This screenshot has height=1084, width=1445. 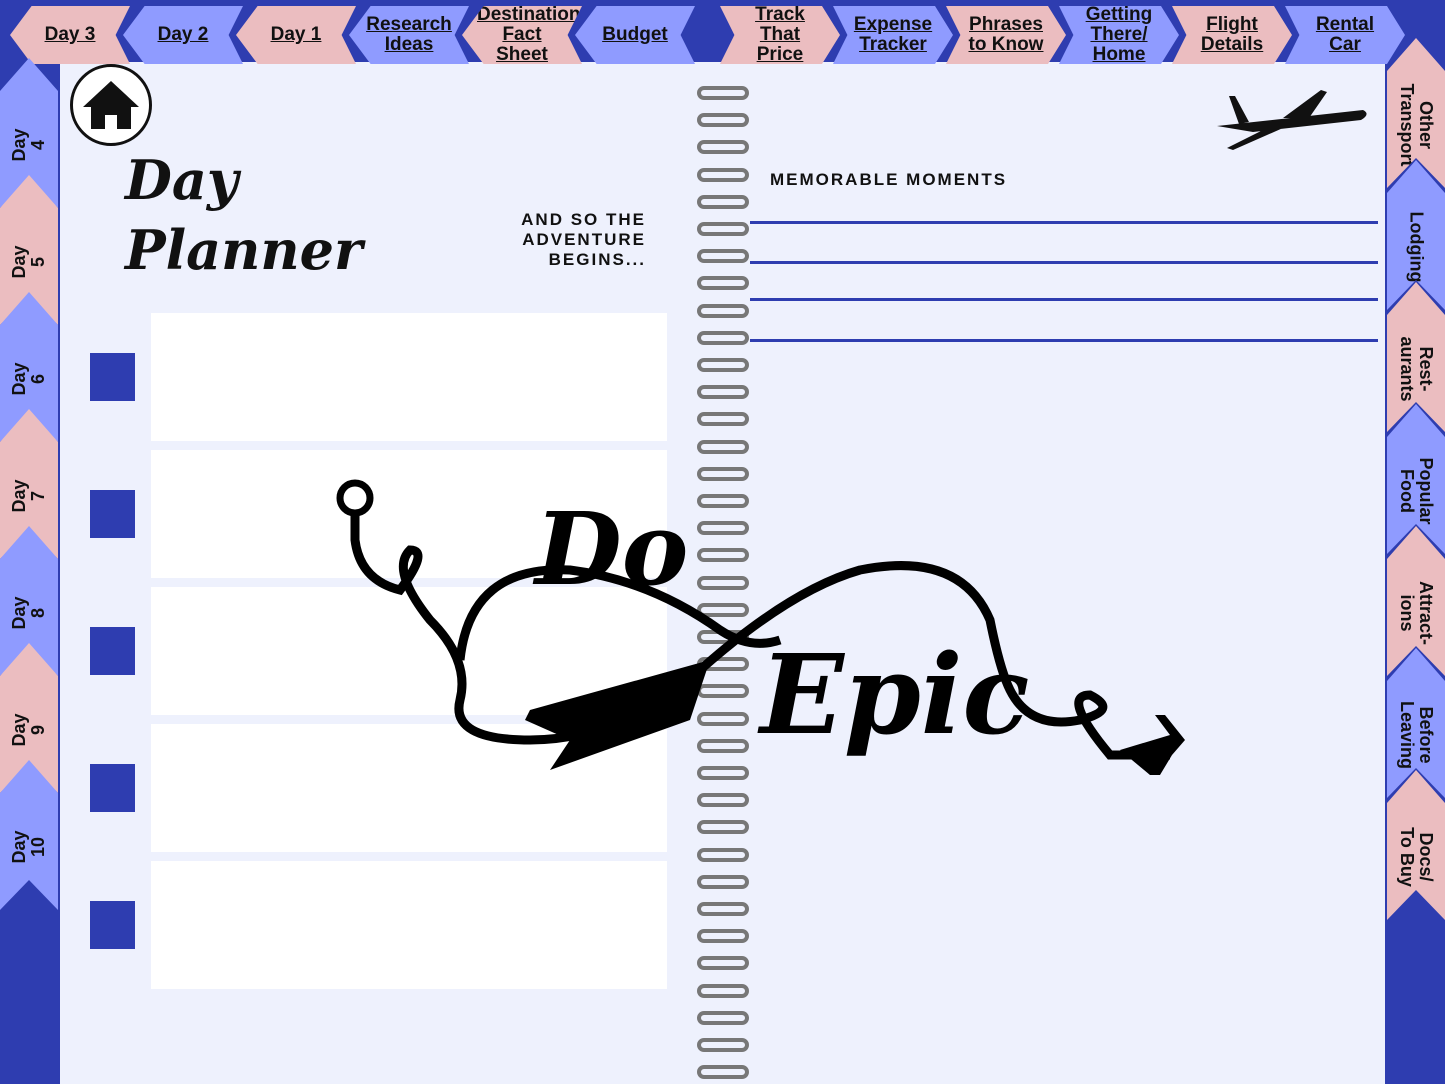 What do you see at coordinates (1416, 613) in the screenshot?
I see `tab-label: Attract- ions` at bounding box center [1416, 613].